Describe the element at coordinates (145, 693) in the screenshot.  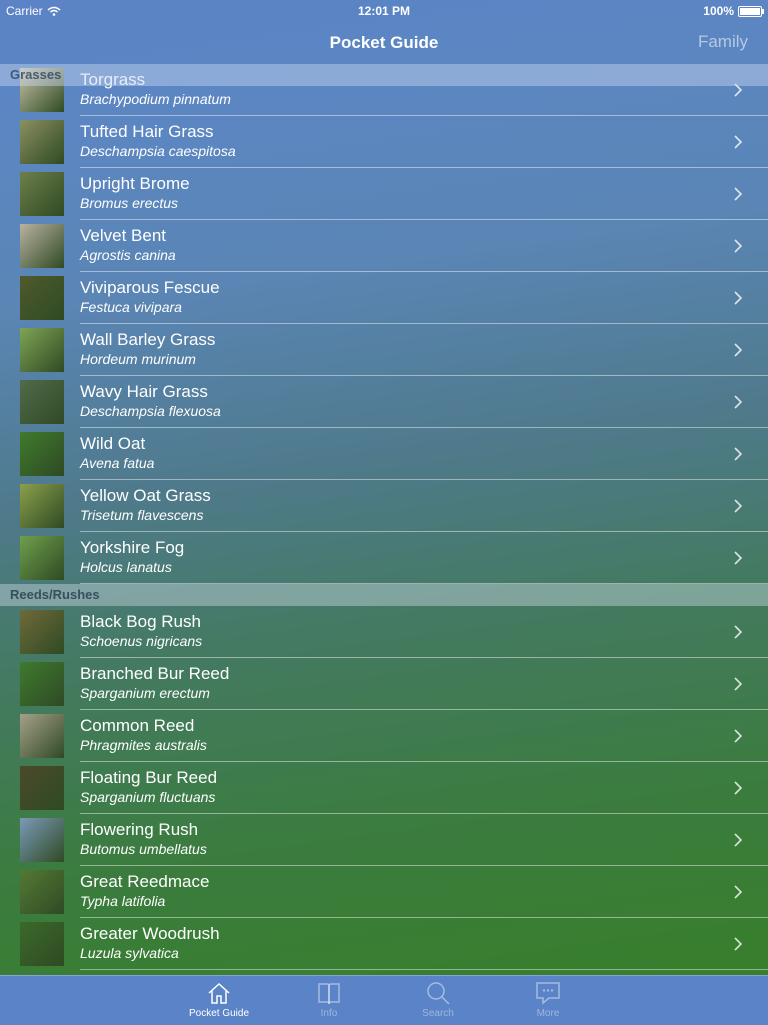
I see `latin-name: Sparganium erectum` at that location.